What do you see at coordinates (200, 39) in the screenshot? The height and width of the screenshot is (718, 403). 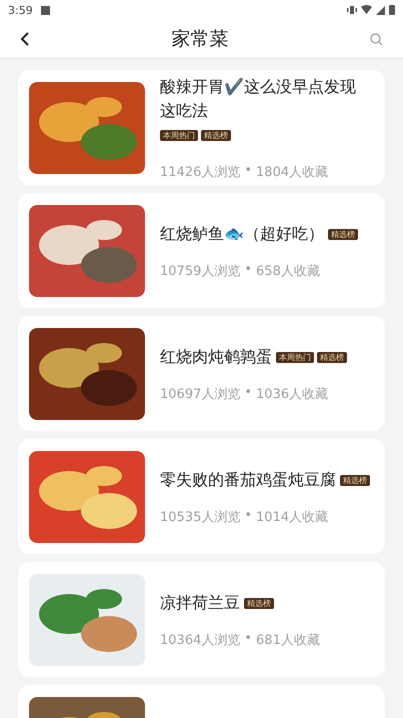 I see `page-title: 家常菜` at bounding box center [200, 39].